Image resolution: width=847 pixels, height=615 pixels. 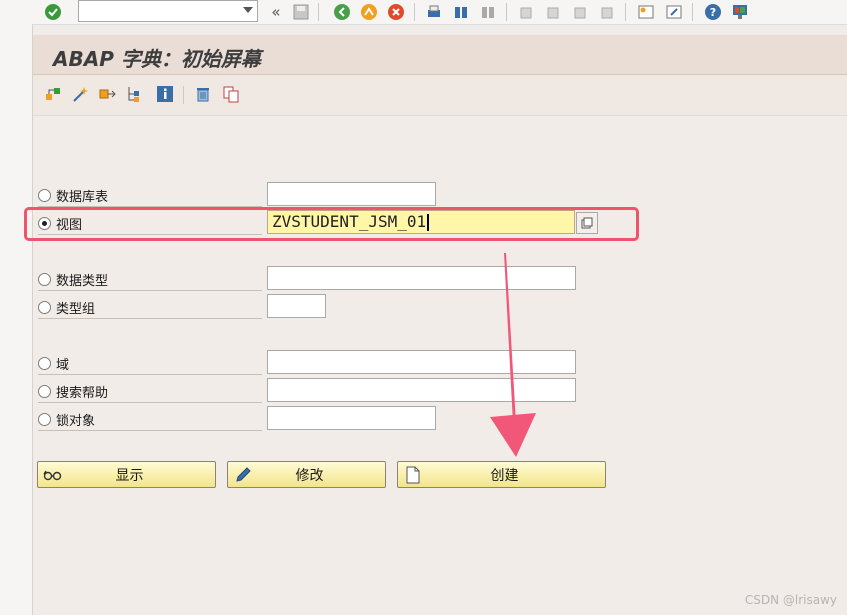 I want to click on layout-menu-icon, so click(x=740, y=12).